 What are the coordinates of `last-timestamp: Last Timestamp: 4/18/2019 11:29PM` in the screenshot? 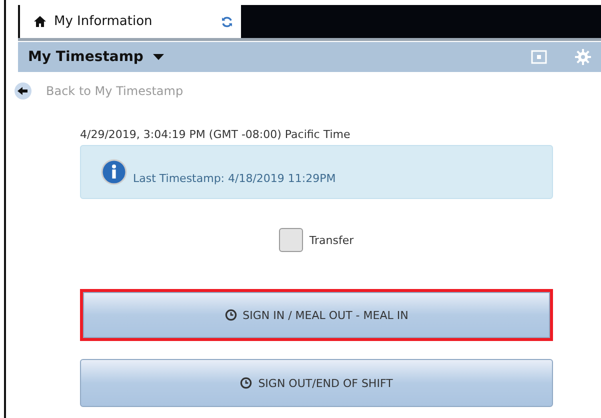 It's located at (234, 178).